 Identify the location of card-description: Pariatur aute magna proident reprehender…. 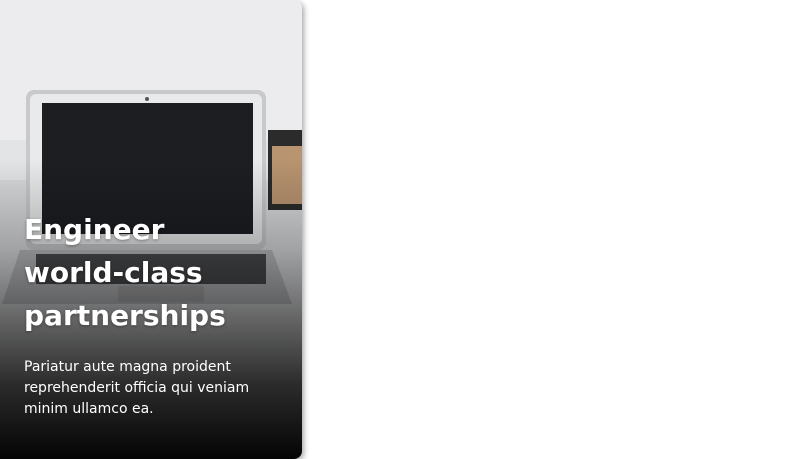
(137, 388).